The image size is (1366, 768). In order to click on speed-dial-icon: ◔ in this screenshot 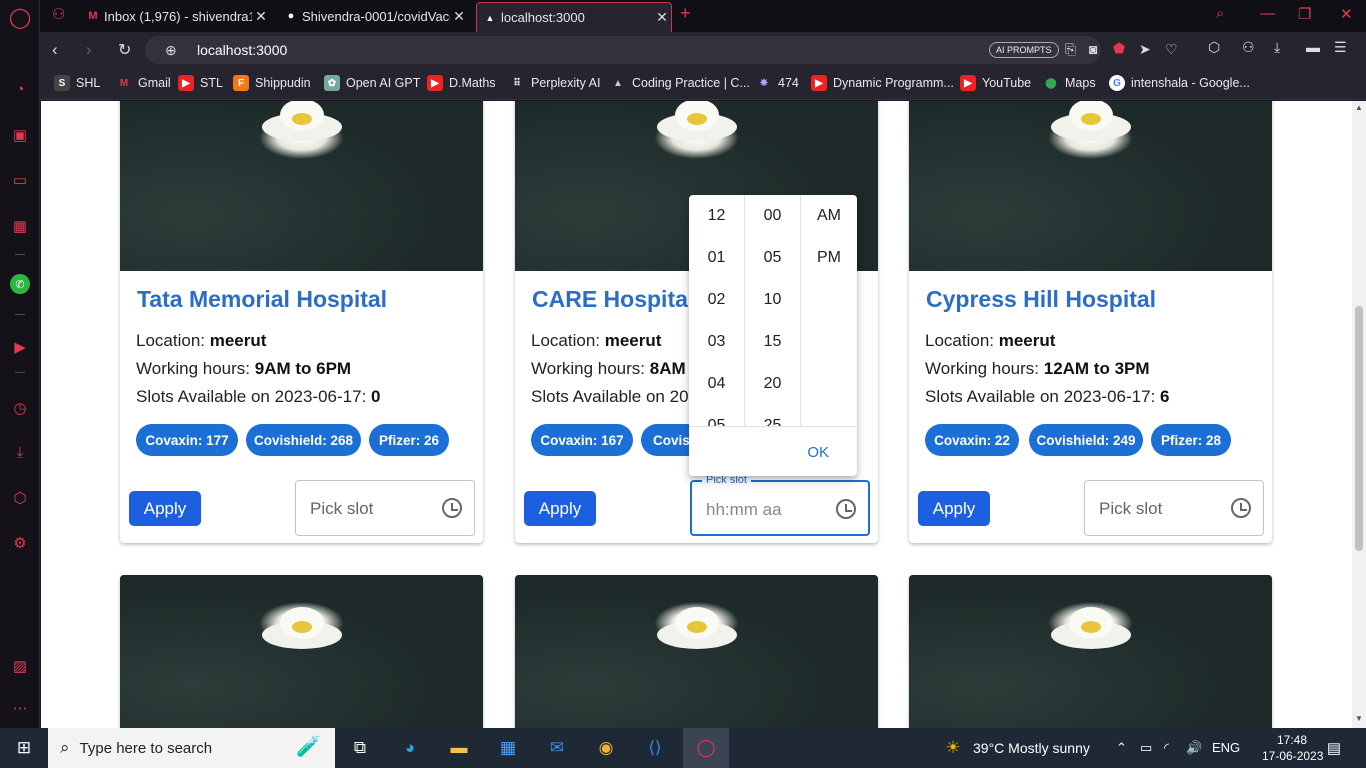, I will do `click(20, 89)`.